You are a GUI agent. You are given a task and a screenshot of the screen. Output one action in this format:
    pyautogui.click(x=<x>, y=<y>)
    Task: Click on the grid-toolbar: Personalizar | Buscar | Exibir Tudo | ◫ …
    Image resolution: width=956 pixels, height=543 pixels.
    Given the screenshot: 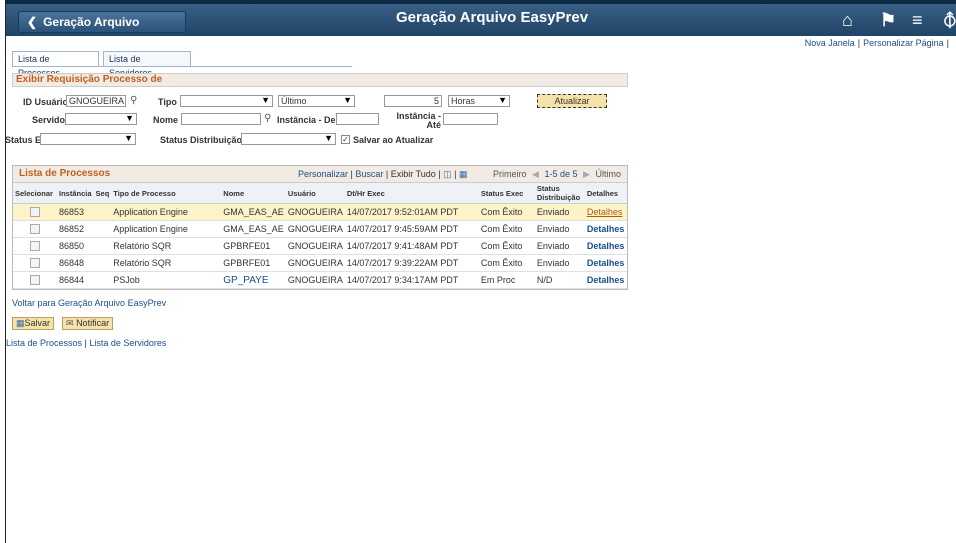 What is the action you would take?
    pyautogui.click(x=383, y=174)
    